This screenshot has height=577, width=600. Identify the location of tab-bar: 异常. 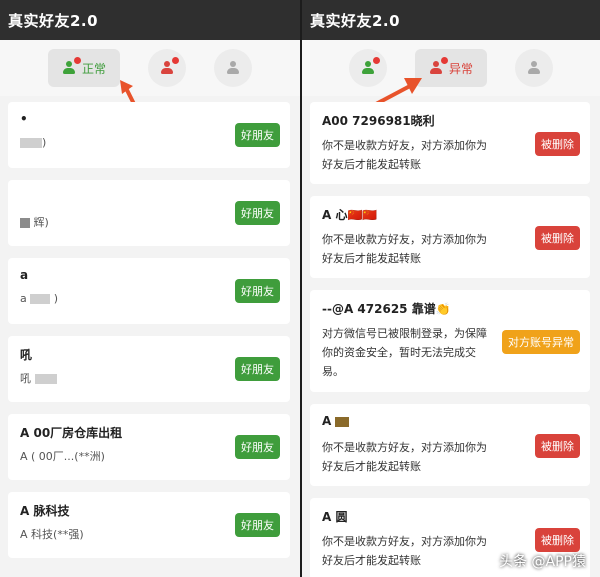
(451, 73).